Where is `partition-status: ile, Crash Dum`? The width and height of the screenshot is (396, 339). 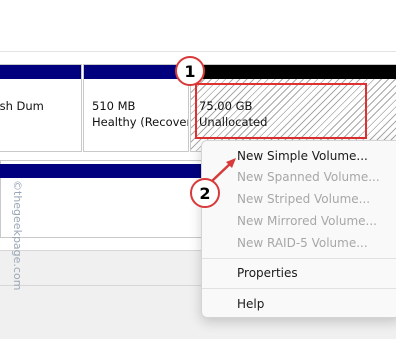
partition-status: ile, Crash Dum is located at coordinates (22, 106).